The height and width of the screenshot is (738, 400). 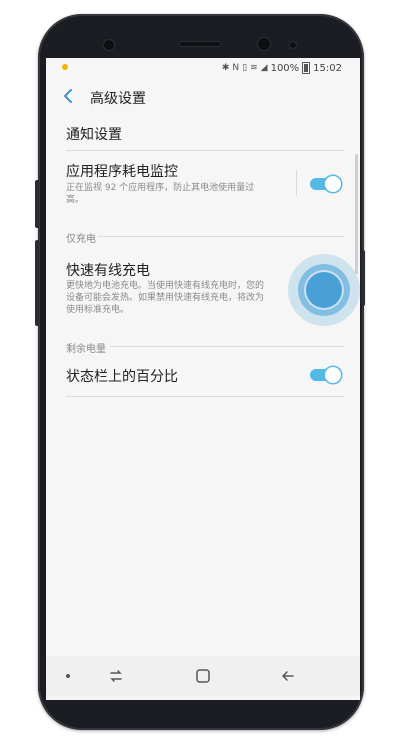 I want to click on app-power-monitor-desc-2: 高。, so click(x=75, y=200).